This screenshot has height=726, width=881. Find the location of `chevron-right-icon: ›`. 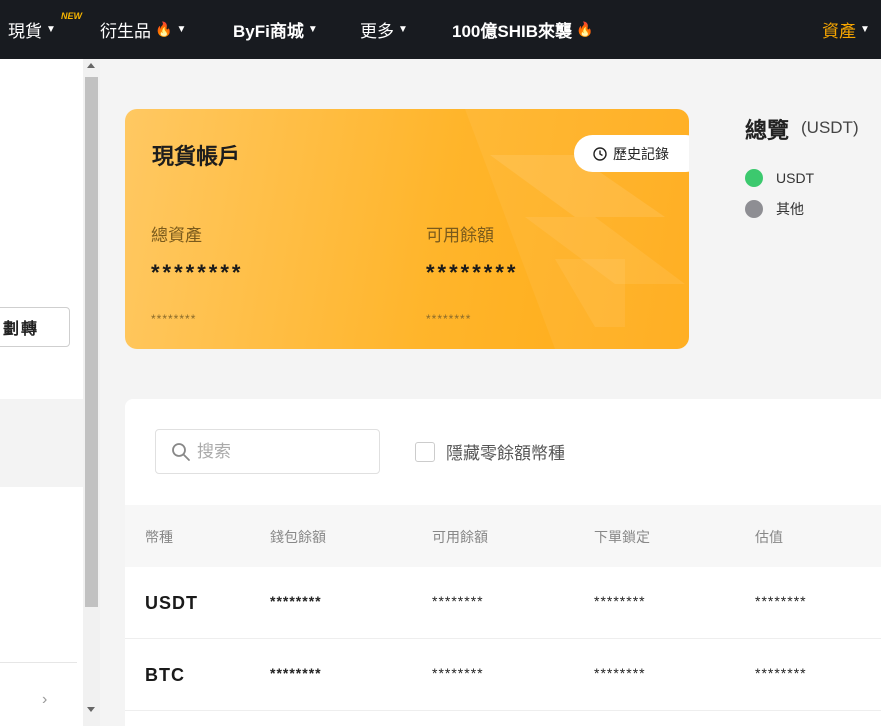

chevron-right-icon: › is located at coordinates (44, 700).